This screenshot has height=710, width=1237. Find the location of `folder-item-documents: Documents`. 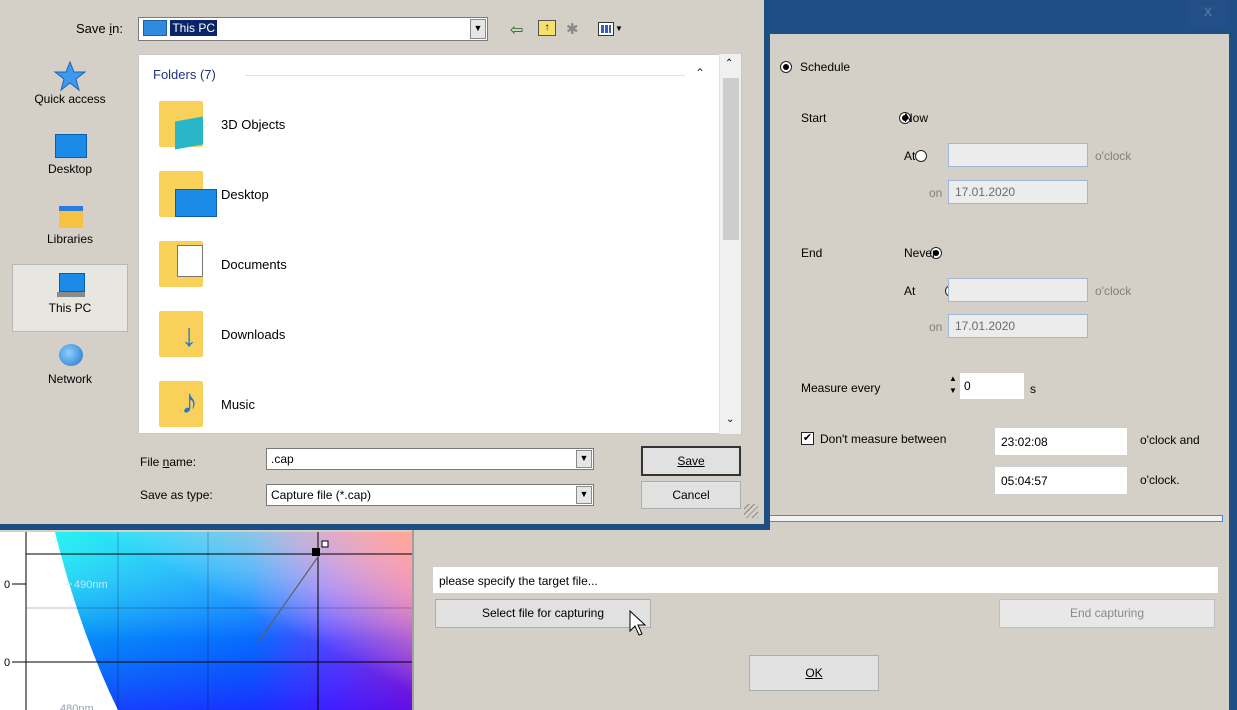

folder-item-documents: Documents is located at coordinates (419, 265).